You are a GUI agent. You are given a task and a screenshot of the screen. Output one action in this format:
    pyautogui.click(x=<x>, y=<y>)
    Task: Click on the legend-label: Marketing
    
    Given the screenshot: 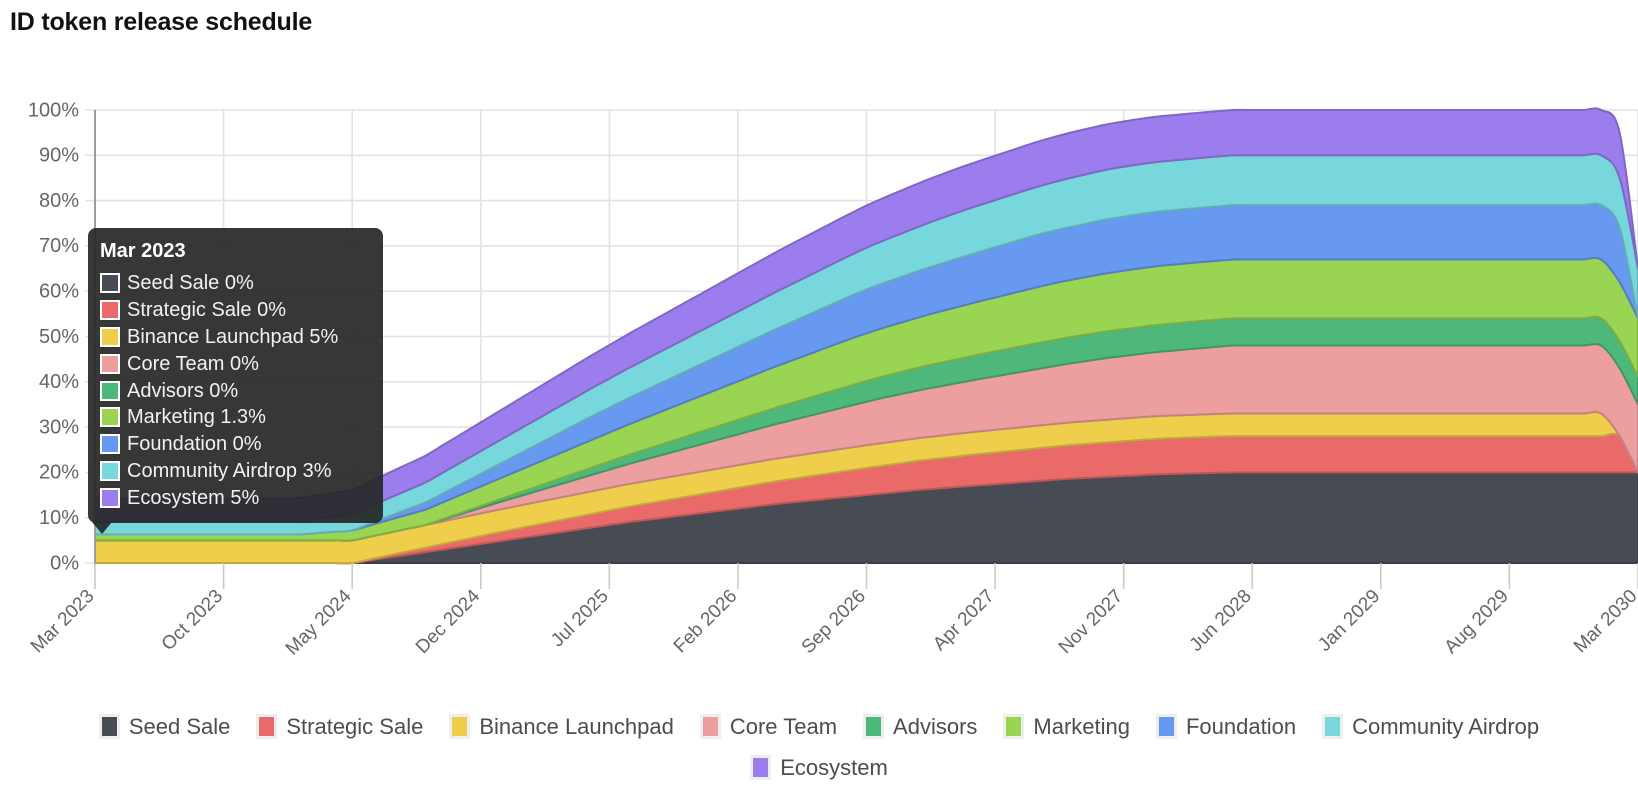 What is the action you would take?
    pyautogui.click(x=1081, y=726)
    